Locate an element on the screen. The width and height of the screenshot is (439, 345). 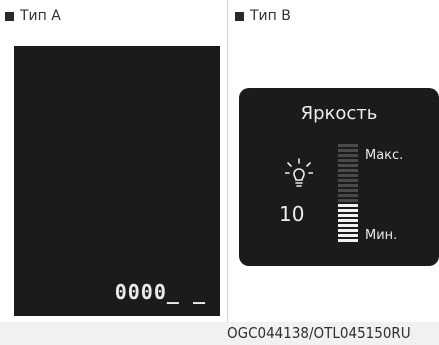
brightness-level: 10 is located at coordinates (292, 214).